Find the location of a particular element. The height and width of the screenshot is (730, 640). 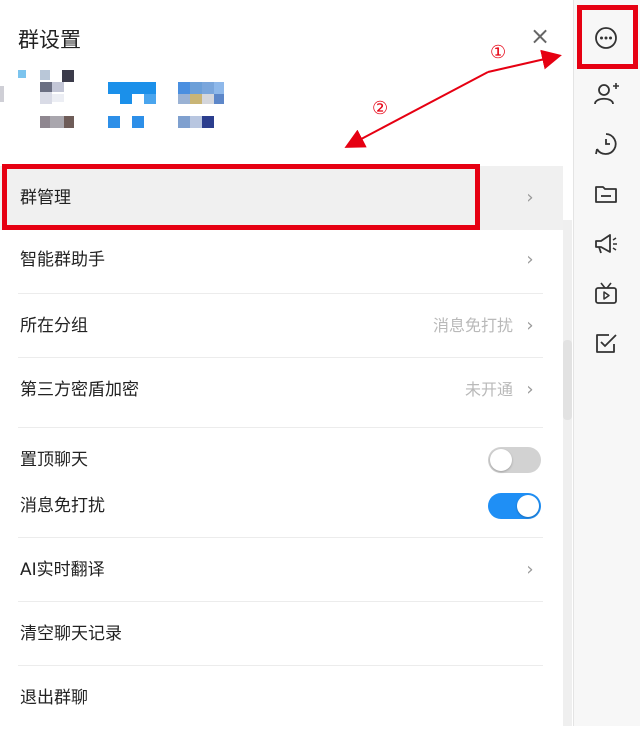

annotation-arrows is located at coordinates (453, 98).